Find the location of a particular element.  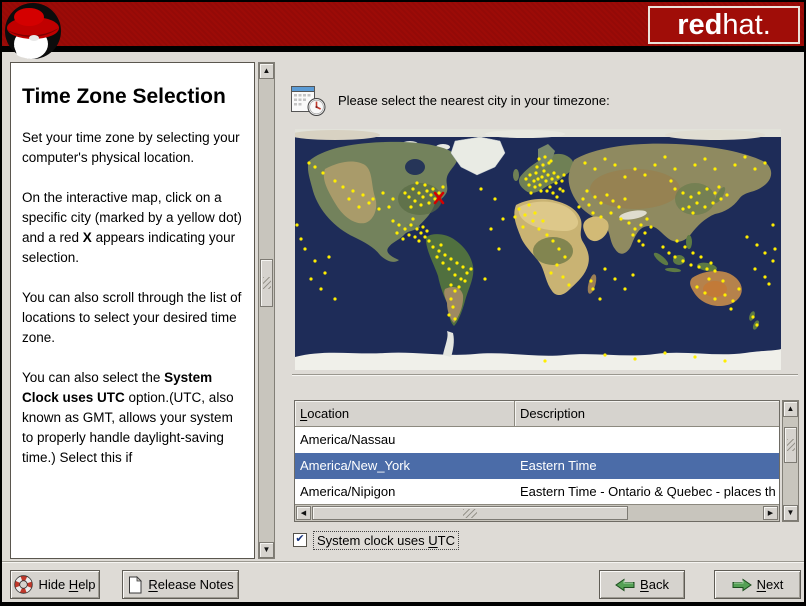

help-scrollbar-thumb is located at coordinates (266, 283).